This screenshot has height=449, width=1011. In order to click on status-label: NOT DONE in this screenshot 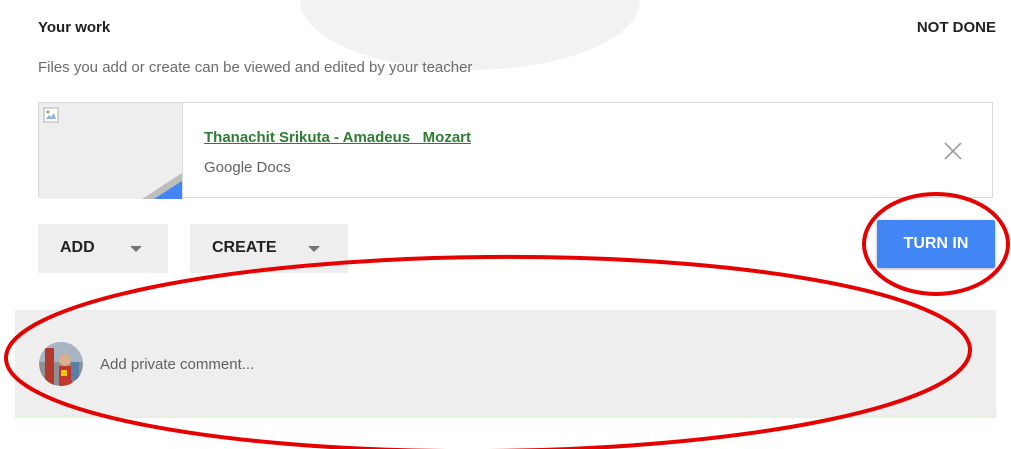, I will do `click(956, 27)`.